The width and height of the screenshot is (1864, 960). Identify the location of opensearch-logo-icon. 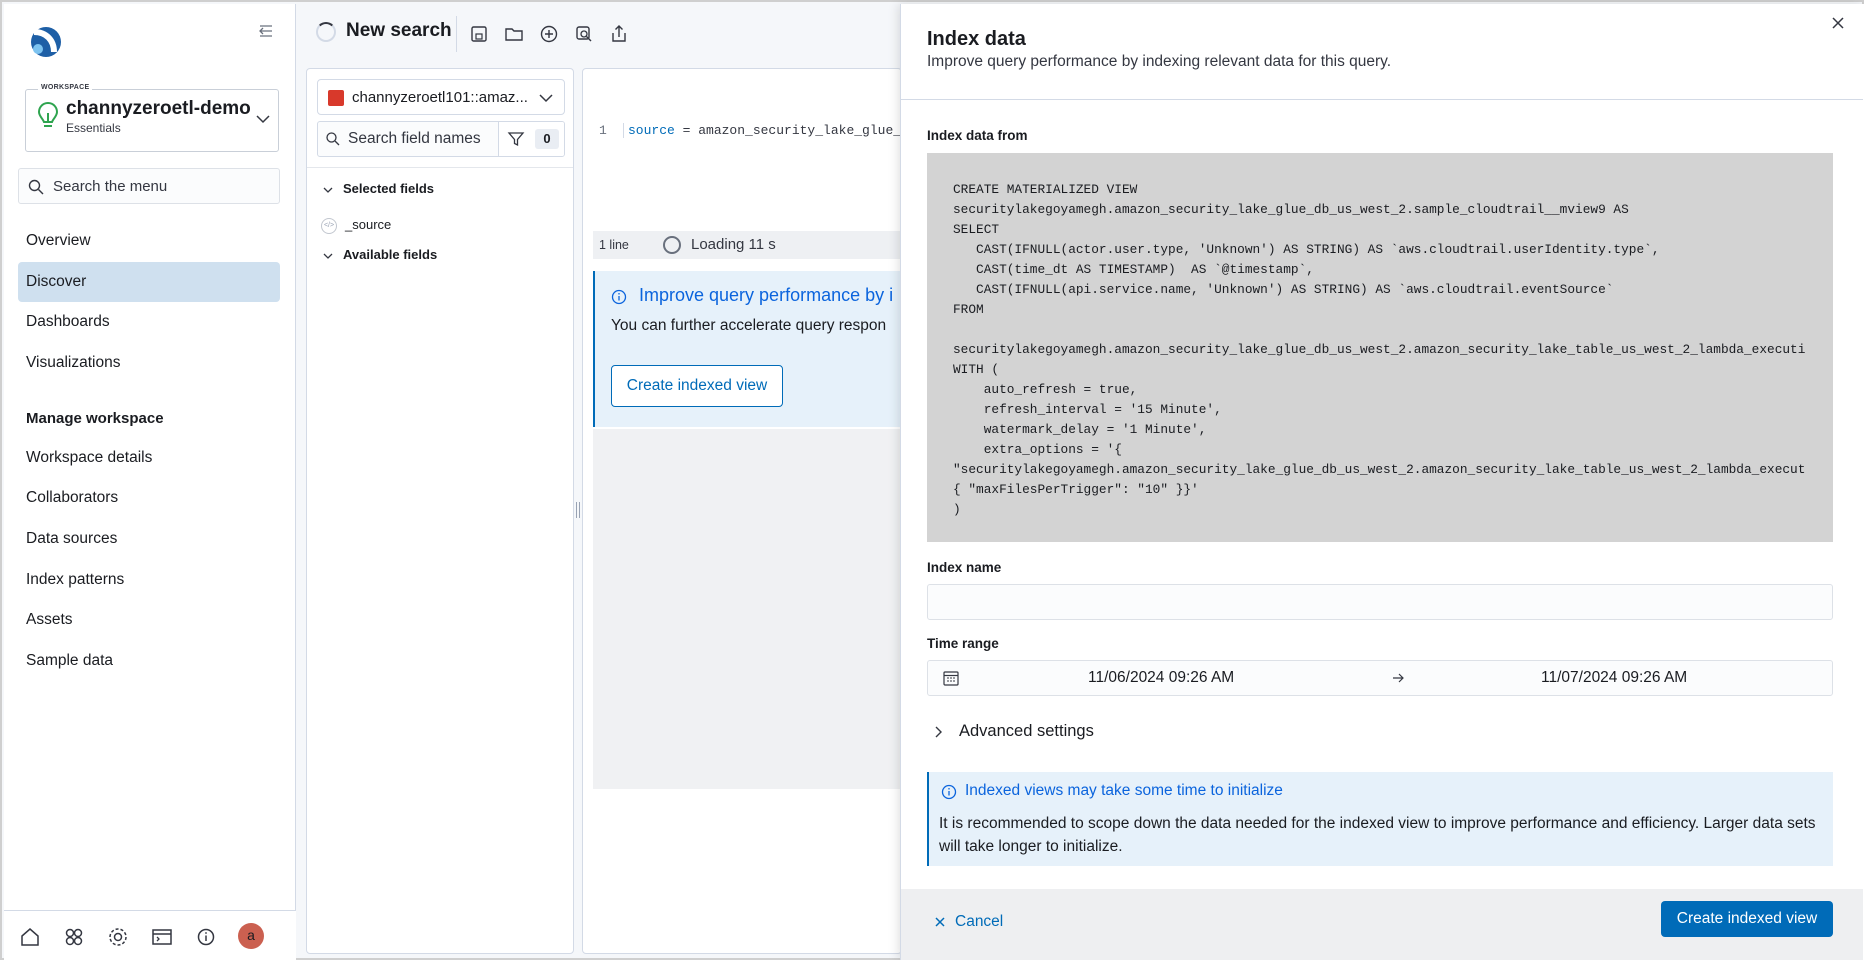
(45, 42).